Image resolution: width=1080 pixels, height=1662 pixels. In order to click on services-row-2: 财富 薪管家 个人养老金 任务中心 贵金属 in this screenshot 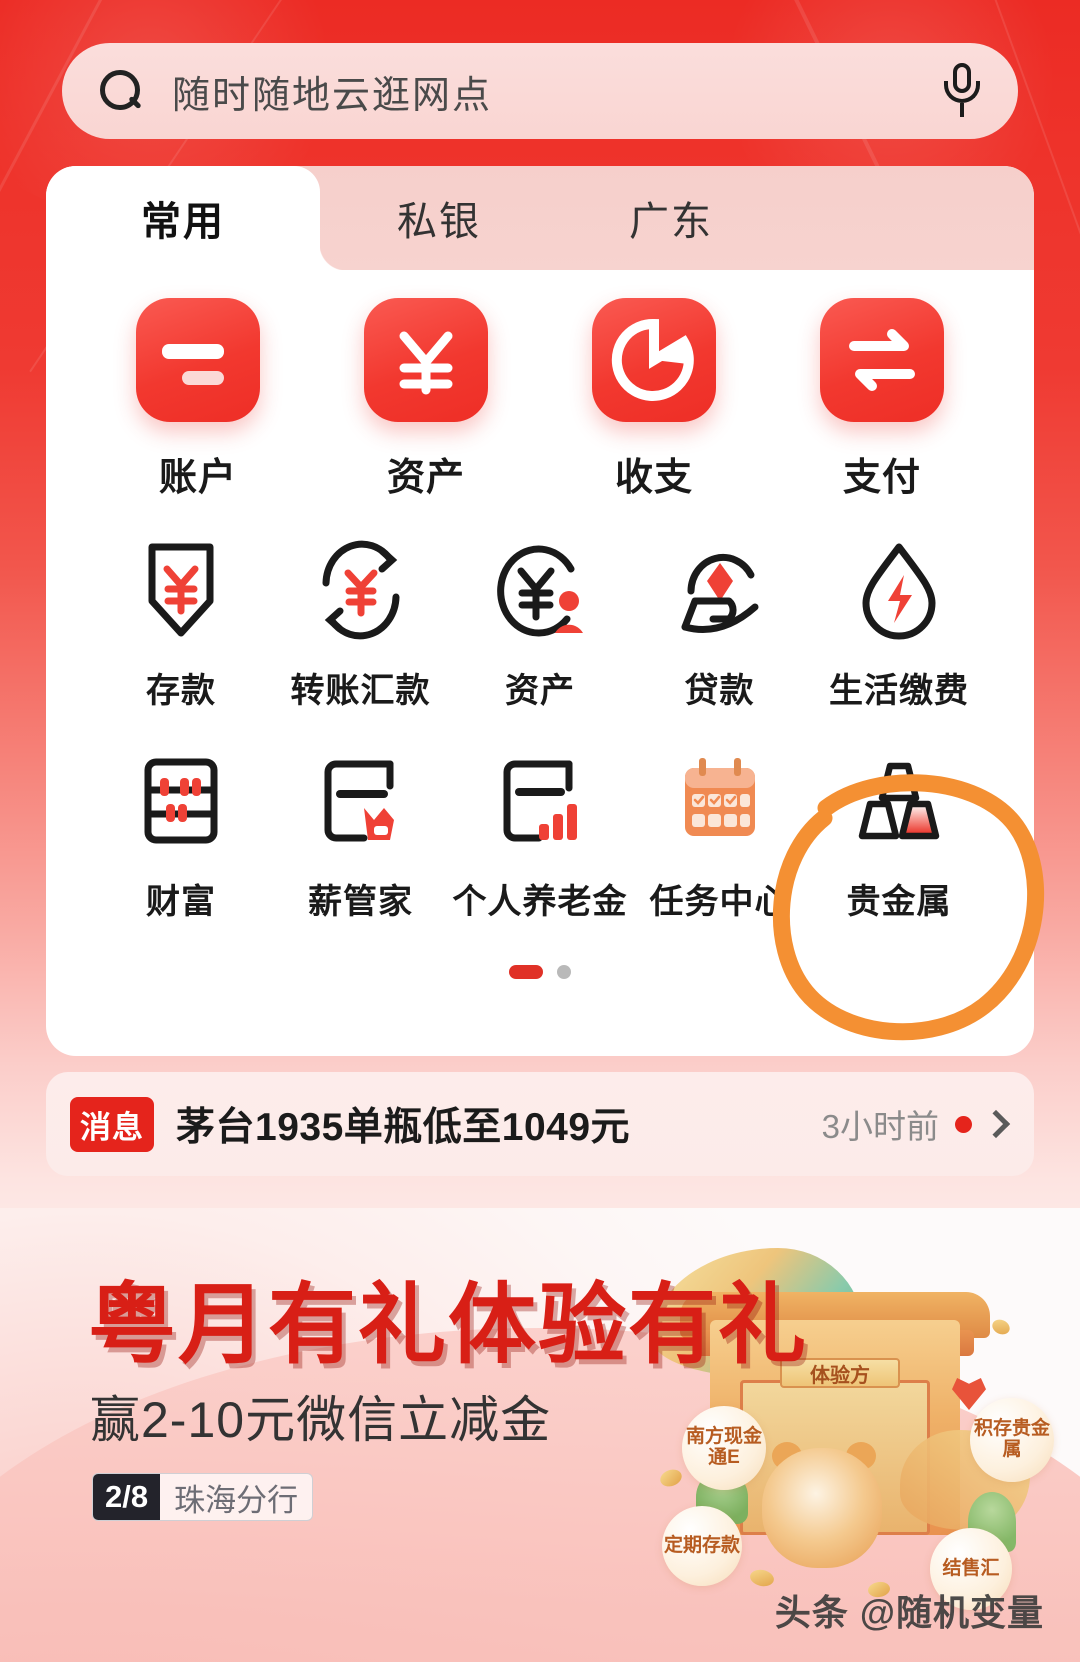, I will do `click(540, 817)`.